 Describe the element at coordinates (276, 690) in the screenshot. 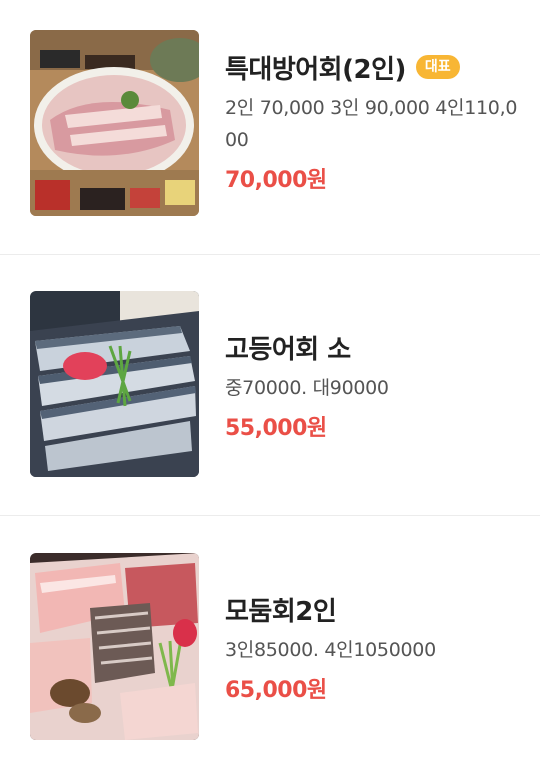

I see `menu-item-price: 65,000원` at that location.